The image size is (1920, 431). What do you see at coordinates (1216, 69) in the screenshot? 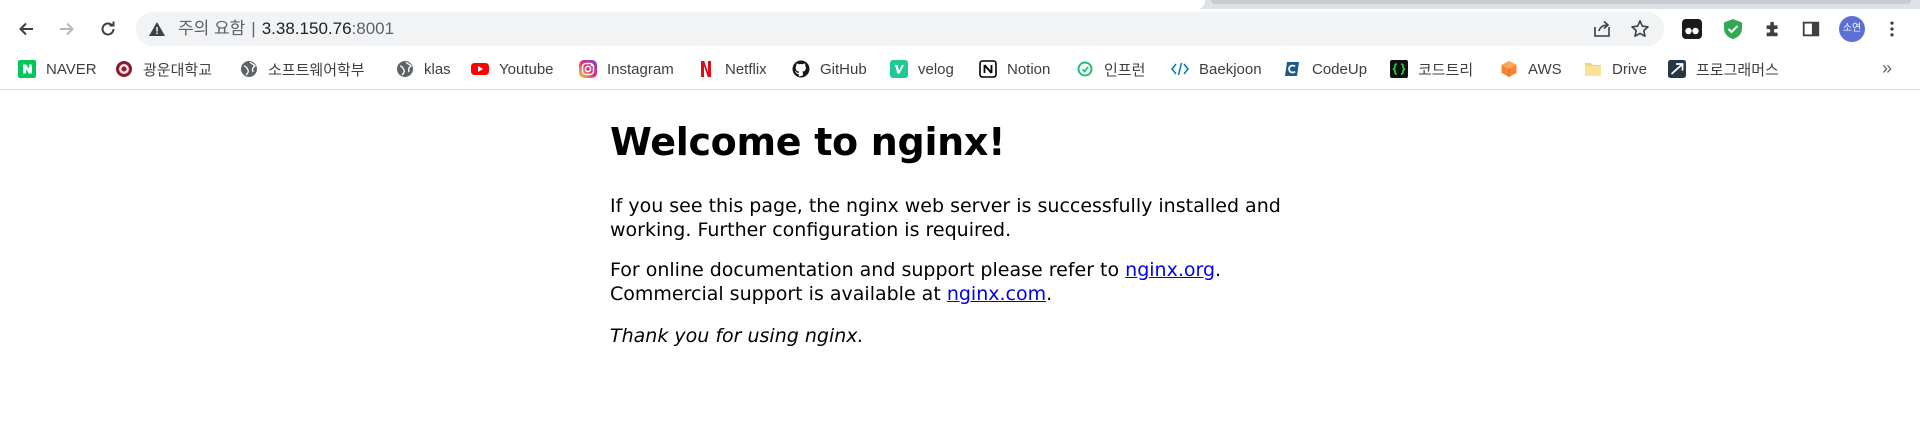
I see `bookmark-baekjoon: Baekjoon` at bounding box center [1216, 69].